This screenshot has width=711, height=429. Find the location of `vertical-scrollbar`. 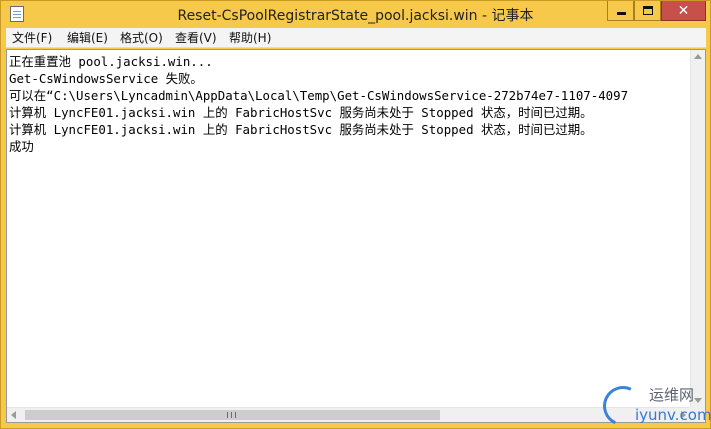

vertical-scrollbar is located at coordinates (697, 228).